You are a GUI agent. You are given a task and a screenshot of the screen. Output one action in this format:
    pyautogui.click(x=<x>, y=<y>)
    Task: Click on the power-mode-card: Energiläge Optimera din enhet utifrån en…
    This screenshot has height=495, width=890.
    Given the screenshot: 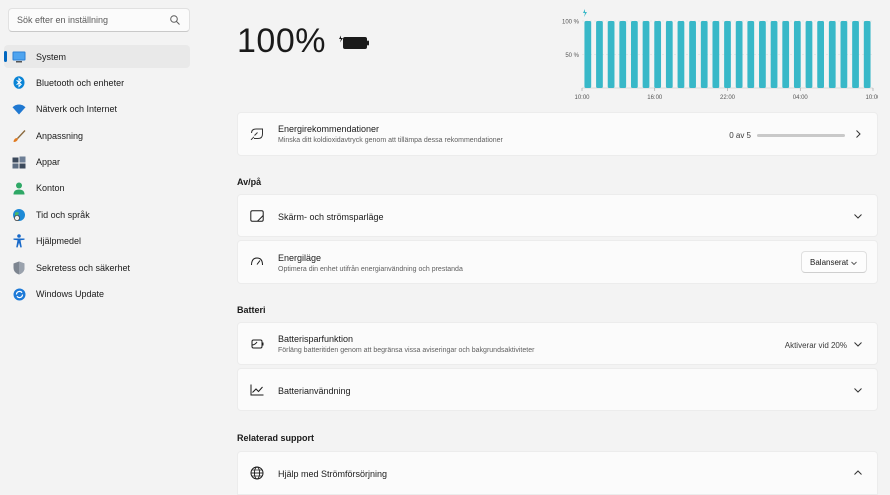 What is the action you would take?
    pyautogui.click(x=557, y=262)
    